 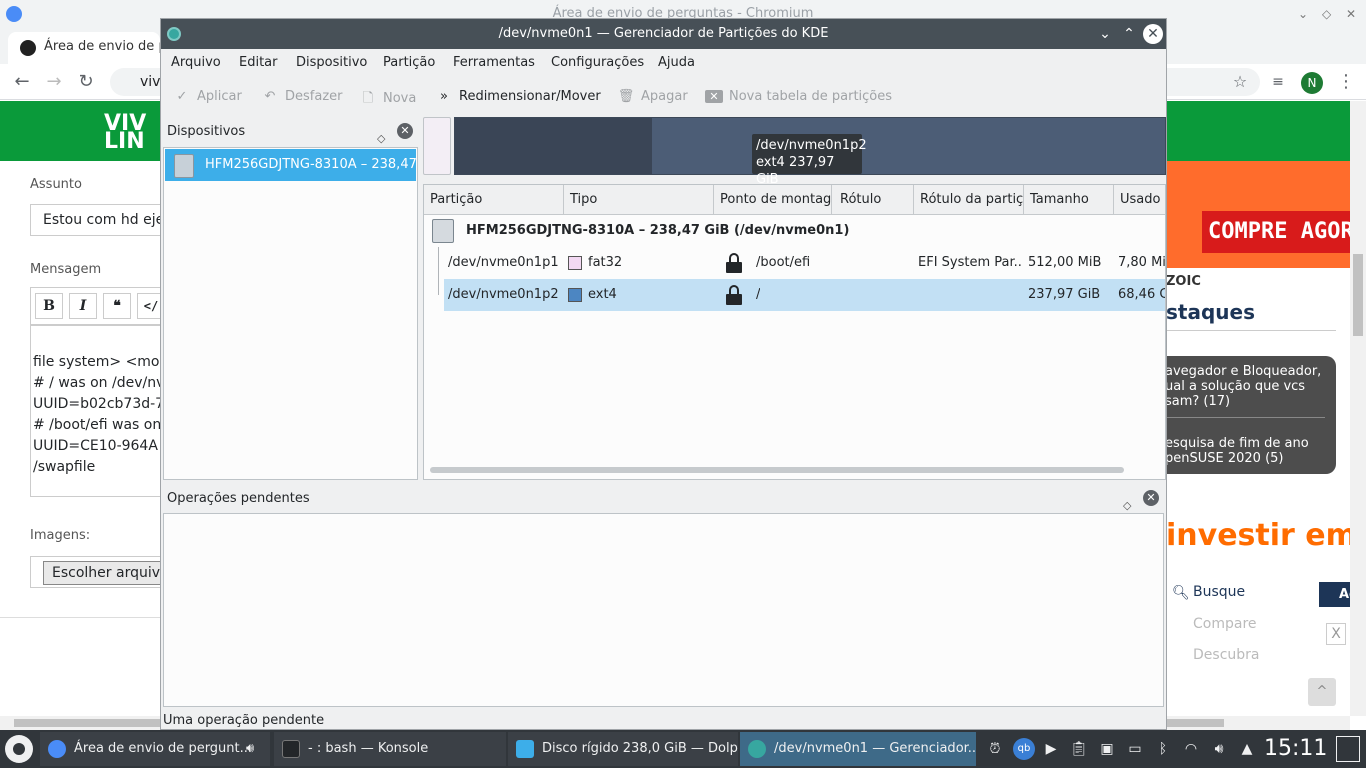 What do you see at coordinates (798, 96) in the screenshot?
I see `new-partition-table-button: ✕ Nova tabela de partições` at bounding box center [798, 96].